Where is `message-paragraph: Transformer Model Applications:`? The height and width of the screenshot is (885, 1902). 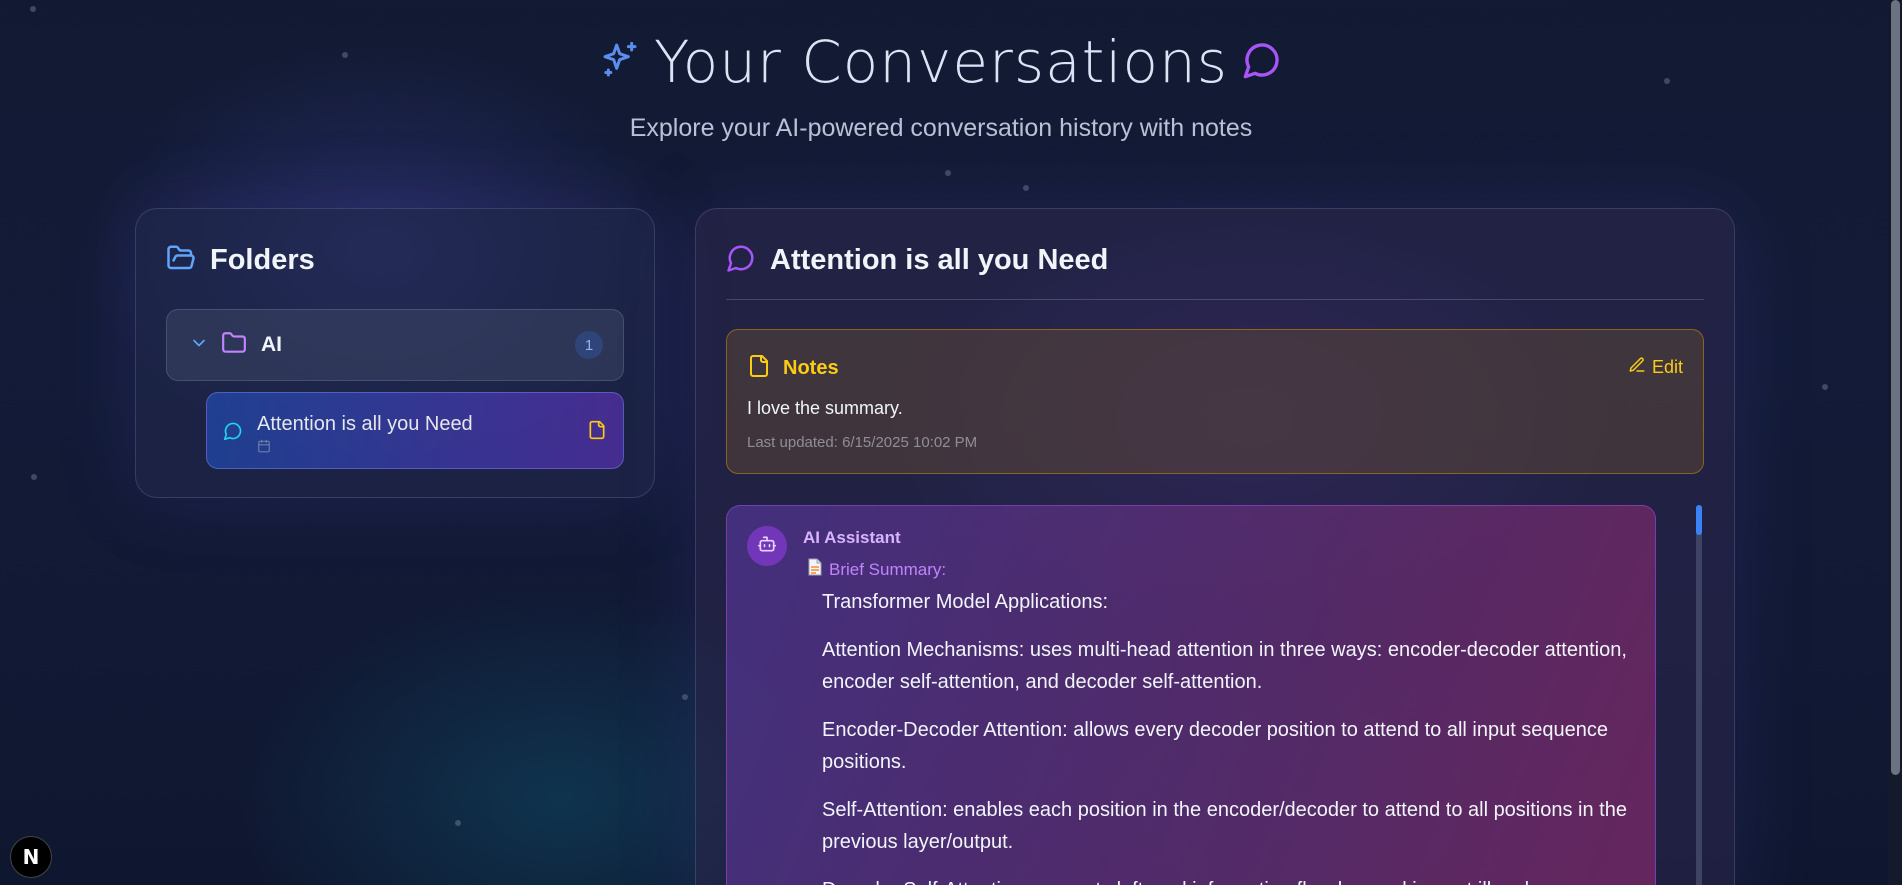 message-paragraph: Transformer Model Applications: is located at coordinates (965, 602).